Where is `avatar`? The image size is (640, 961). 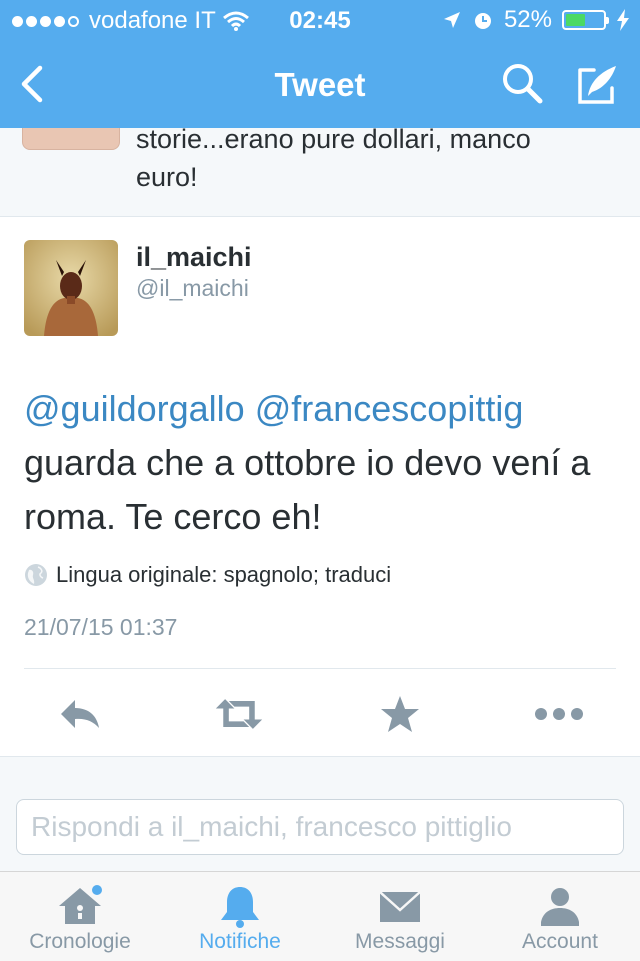 avatar is located at coordinates (71, 288).